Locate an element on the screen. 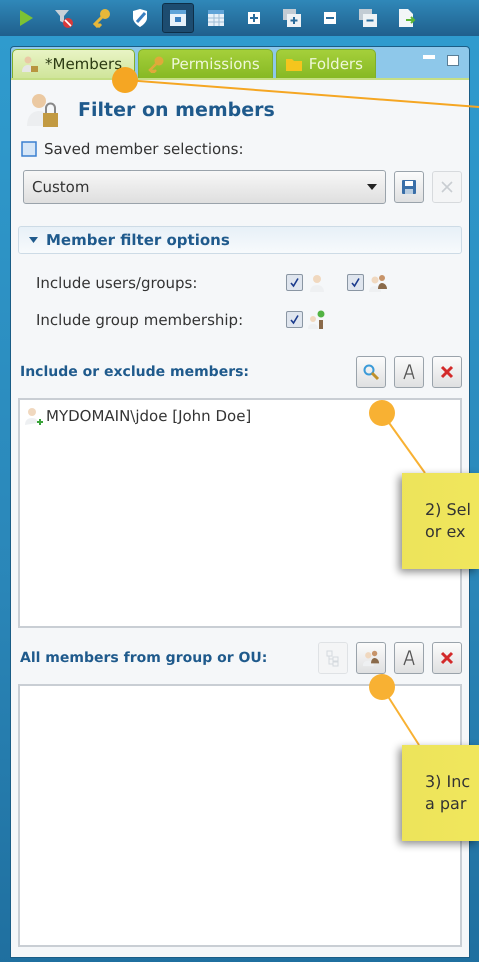 This screenshot has height=962, width=479. search-button is located at coordinates (371, 372).